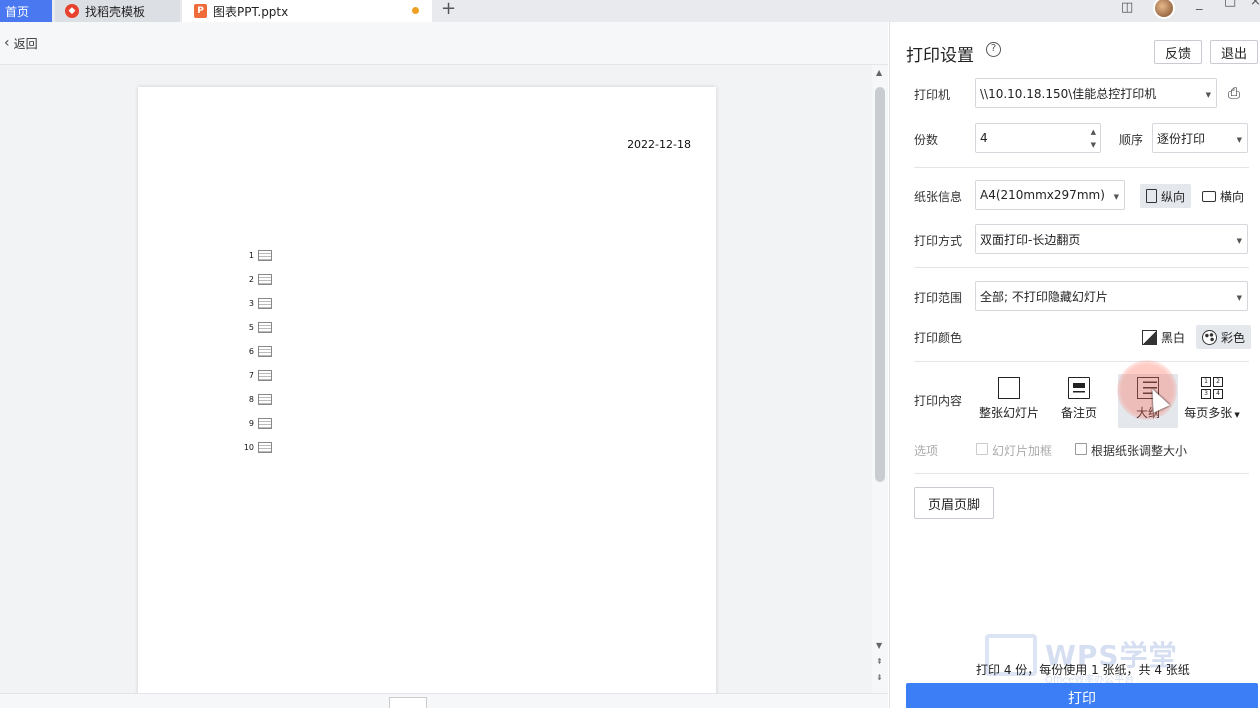 The height and width of the screenshot is (708, 1260). Describe the element at coordinates (1081, 449) in the screenshot. I see `fit-to-paper-checkbox` at that location.